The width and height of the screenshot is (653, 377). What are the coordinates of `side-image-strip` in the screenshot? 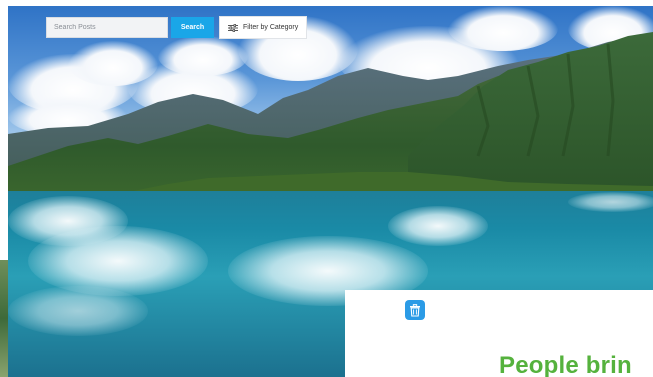 It's located at (4, 318).